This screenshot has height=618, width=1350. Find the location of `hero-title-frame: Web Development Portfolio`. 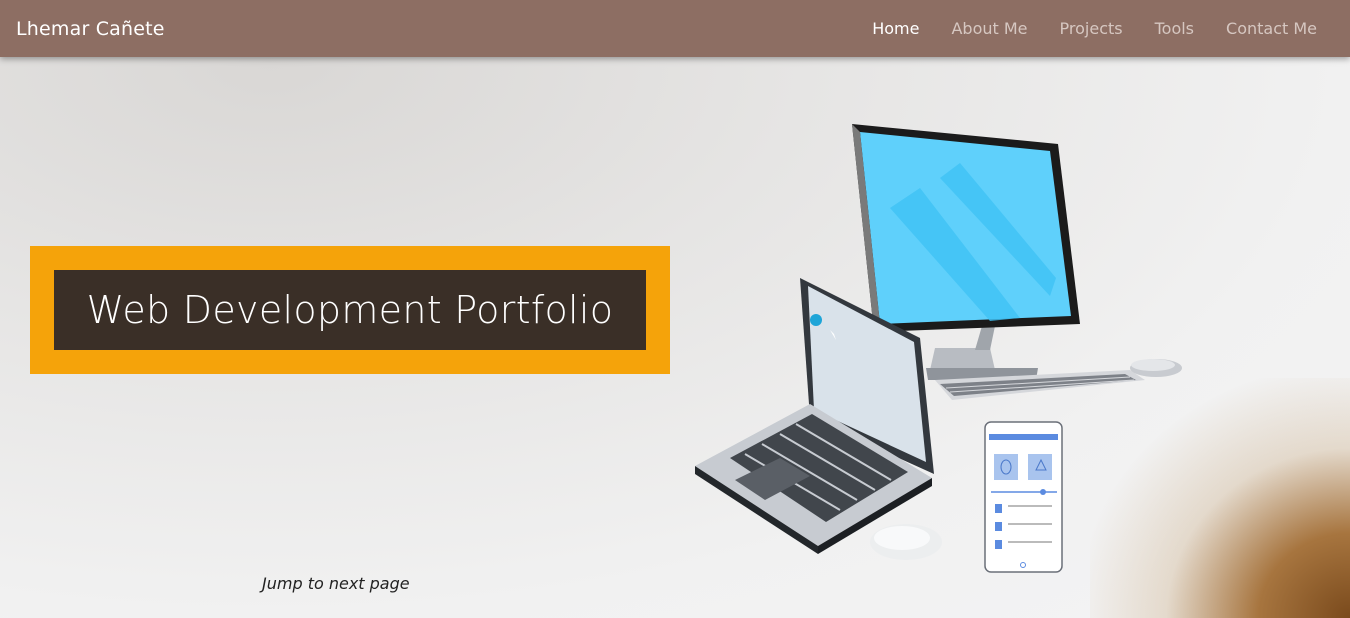

hero-title-frame: Web Development Portfolio is located at coordinates (350, 310).